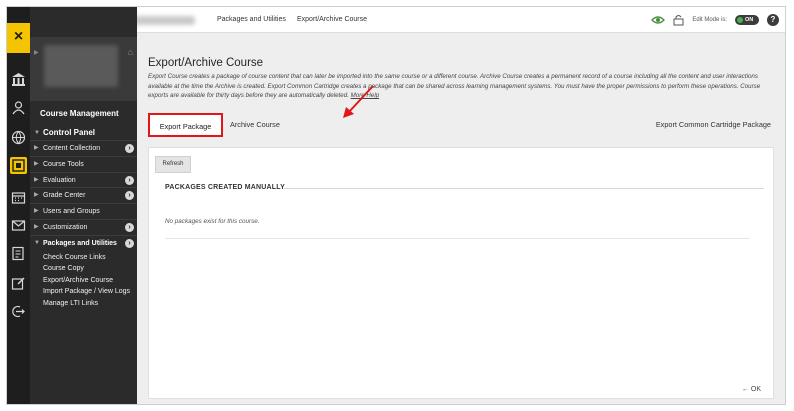  What do you see at coordinates (83, 181) in the screenshot?
I see `sidebar-item-evaluation: ▶ Evaluation ›` at bounding box center [83, 181].